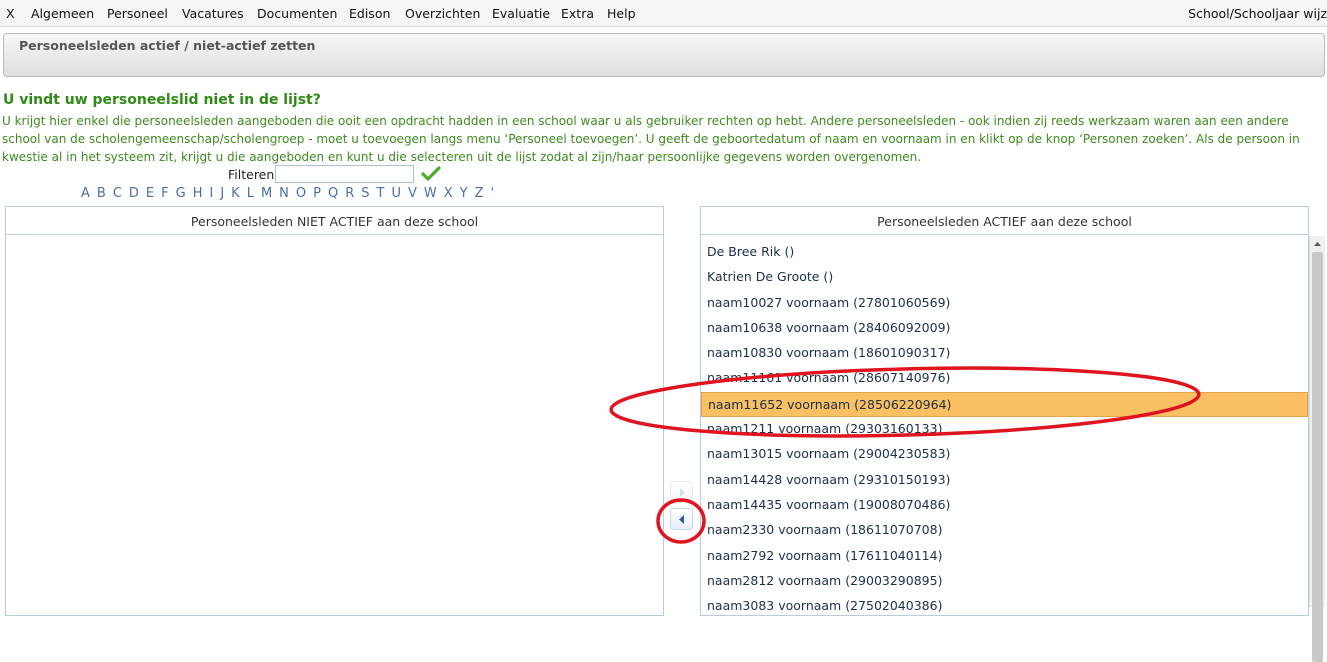  I want to click on alphabet-letter: I, so click(211, 193).